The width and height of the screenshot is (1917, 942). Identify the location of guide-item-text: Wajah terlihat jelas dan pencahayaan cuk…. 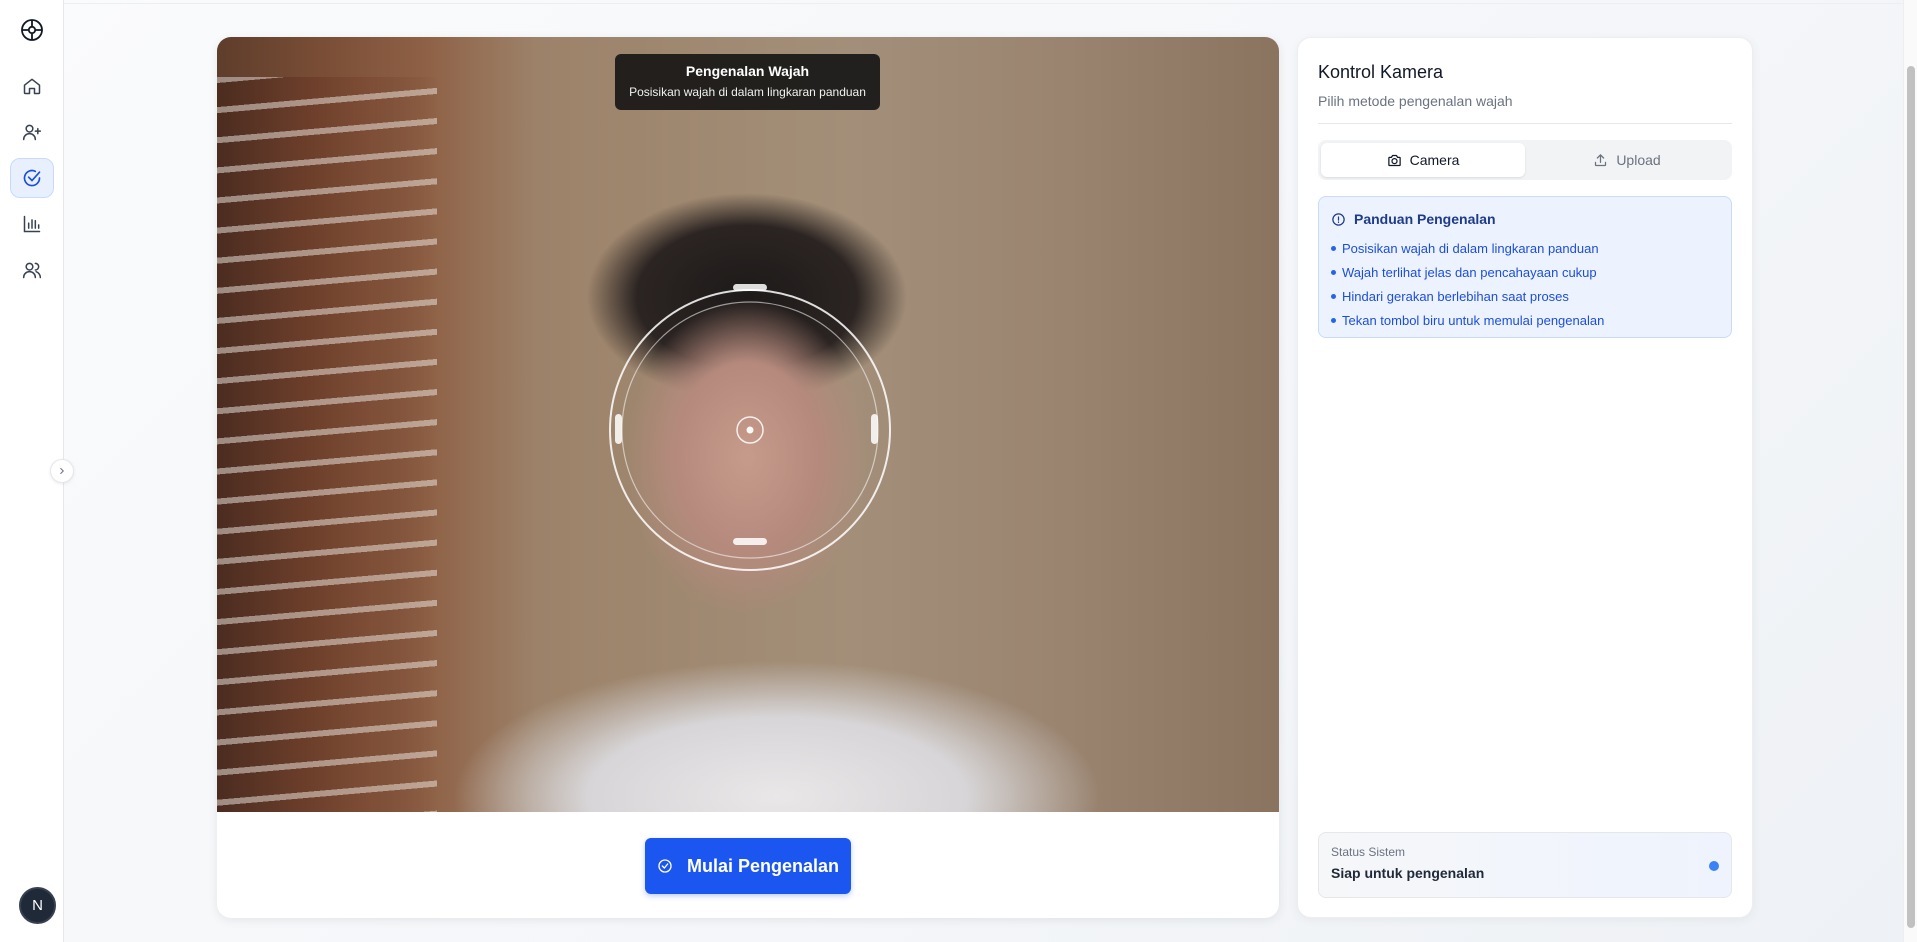
(1469, 272).